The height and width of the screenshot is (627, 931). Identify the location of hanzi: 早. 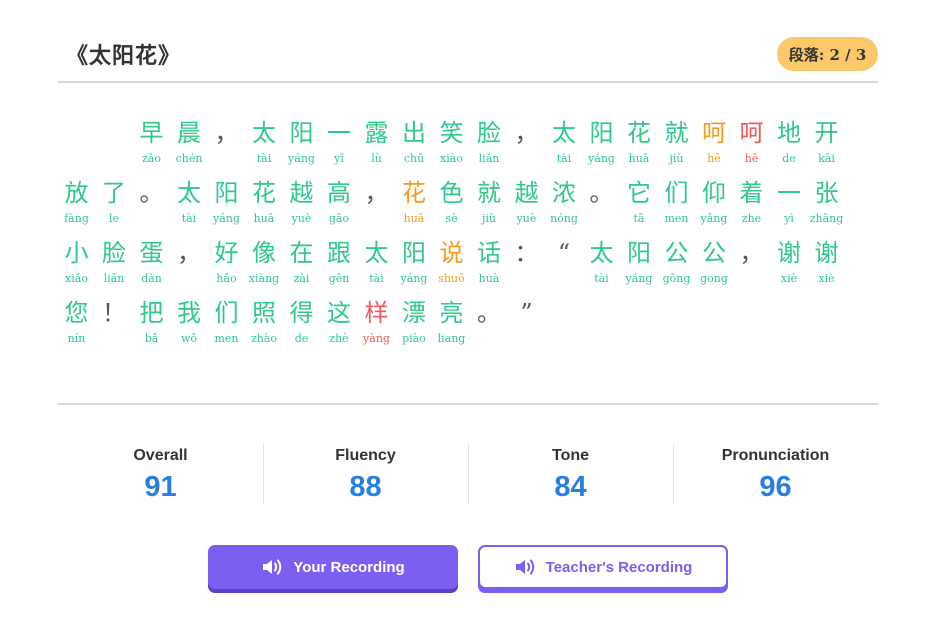
(151, 133).